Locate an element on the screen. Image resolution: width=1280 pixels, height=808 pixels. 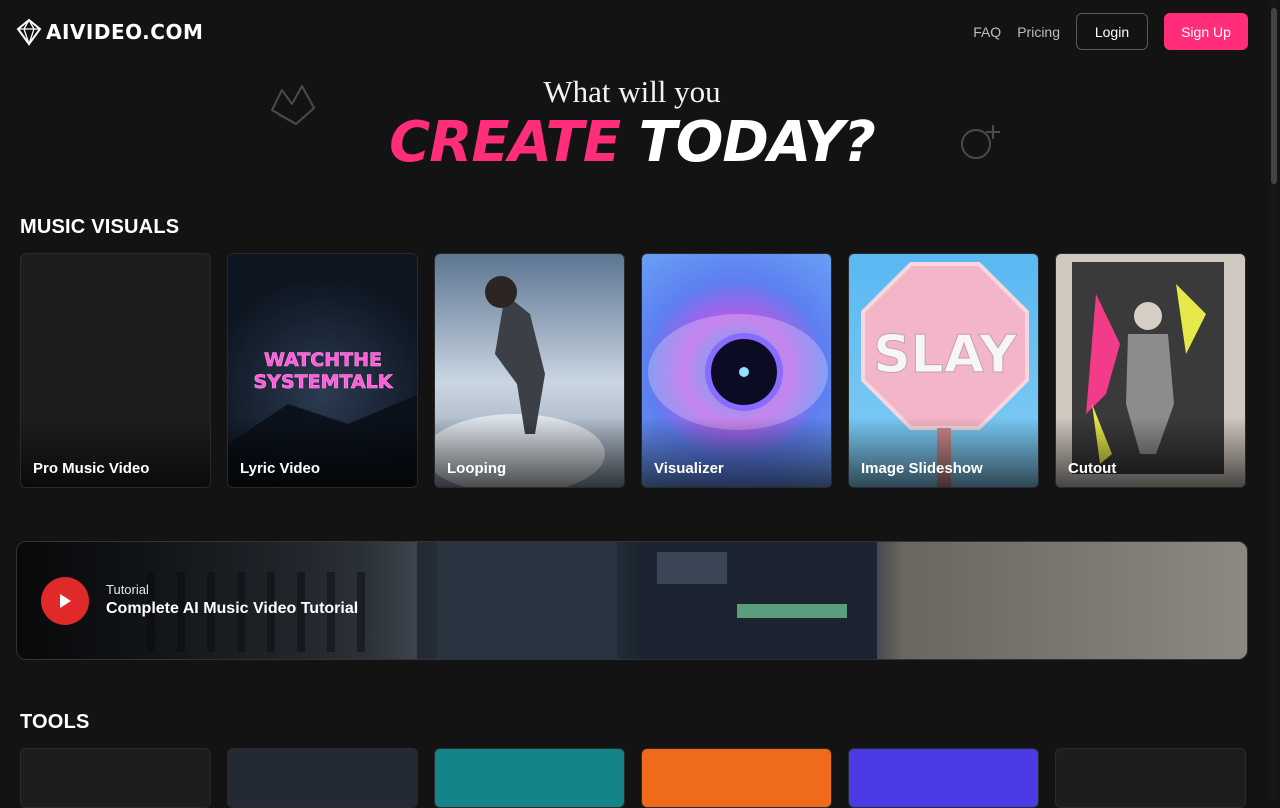
card-label: Visualizer is located at coordinates (689, 468).